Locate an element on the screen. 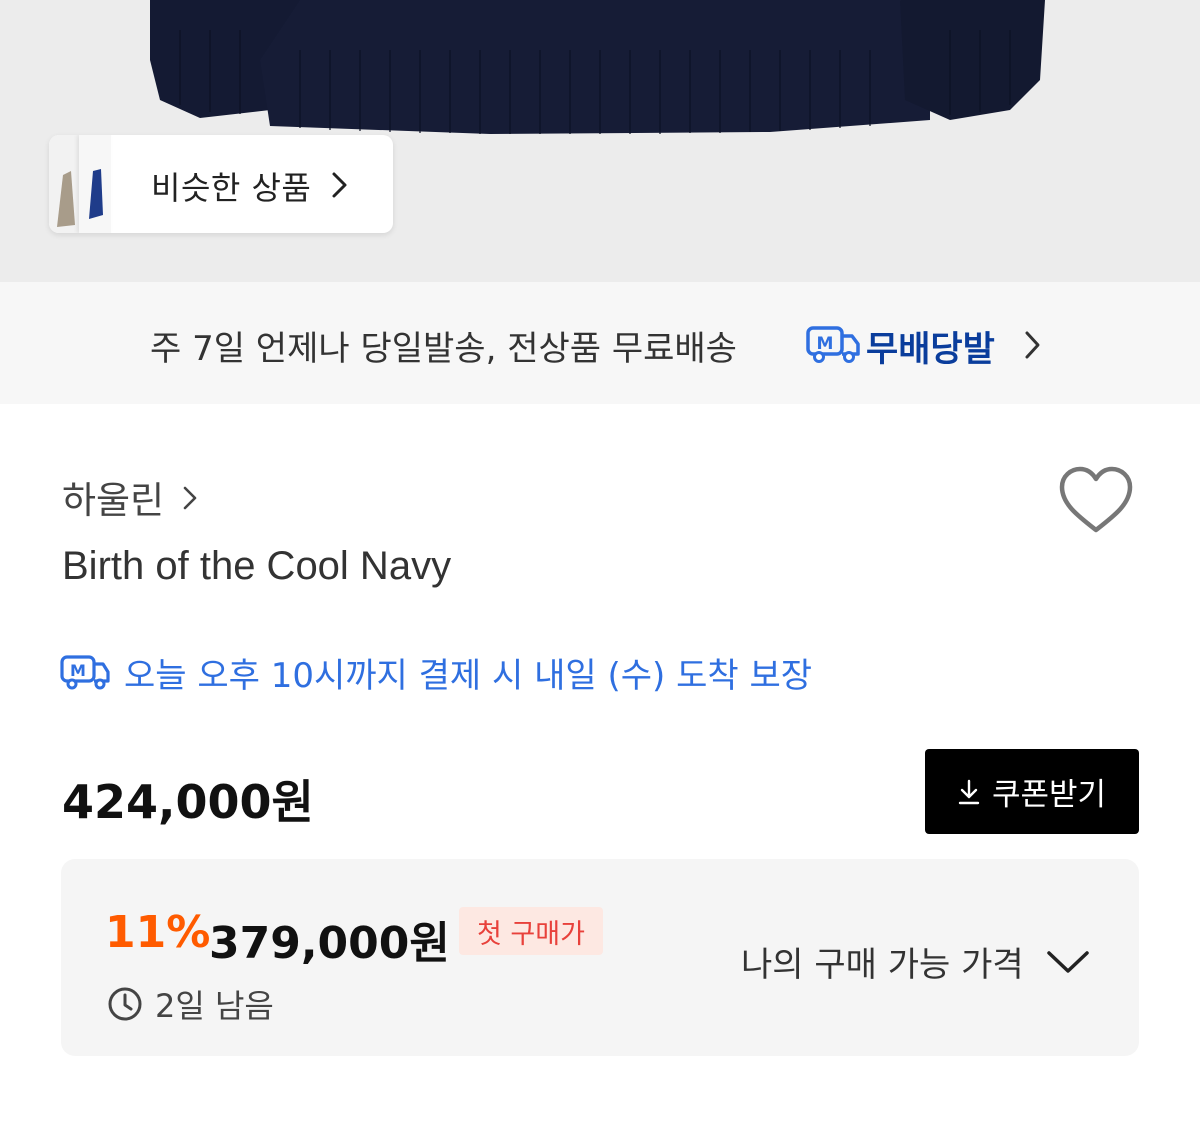 The image size is (1200, 1147). free-shipping-banner: 주 7일 언제나 당일발송, 전상품 무료배송 무배당발 is located at coordinates (600, 343).